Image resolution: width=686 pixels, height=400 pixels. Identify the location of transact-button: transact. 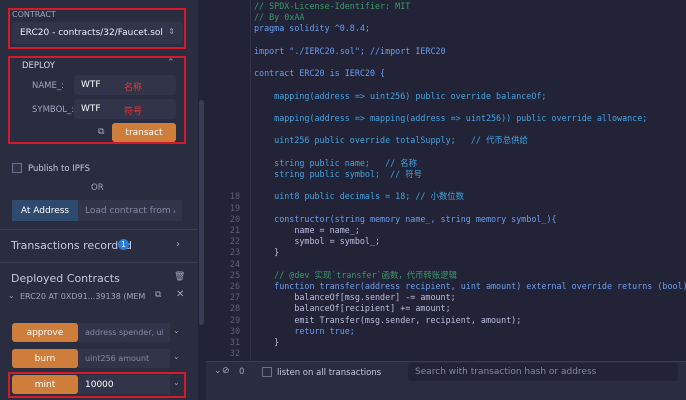
(144, 132).